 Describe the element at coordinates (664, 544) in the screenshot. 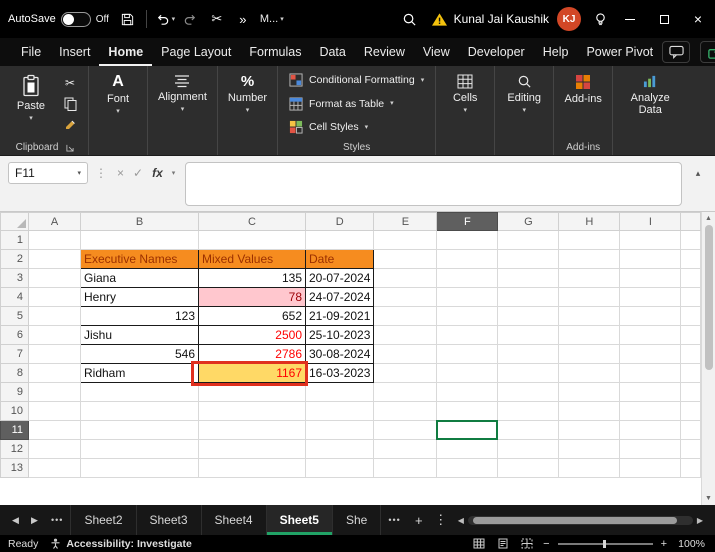

I see `zoom-in-button: +` at that location.